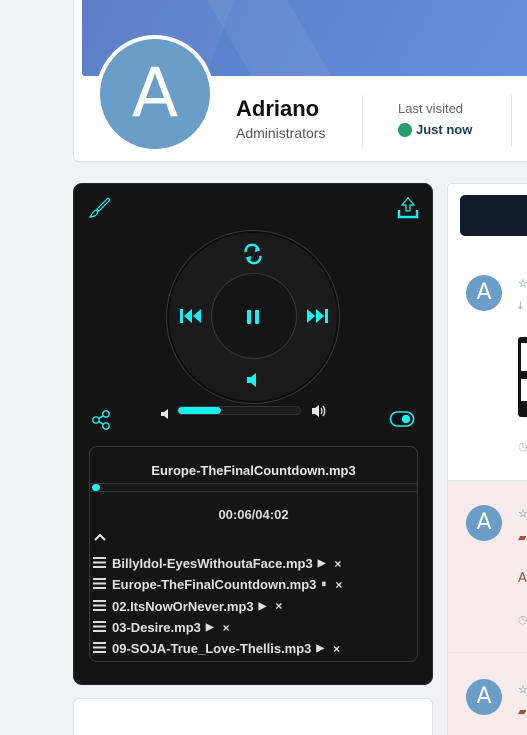 Image resolution: width=527 pixels, height=735 pixels. I want to click on volume-slider, so click(239, 410).